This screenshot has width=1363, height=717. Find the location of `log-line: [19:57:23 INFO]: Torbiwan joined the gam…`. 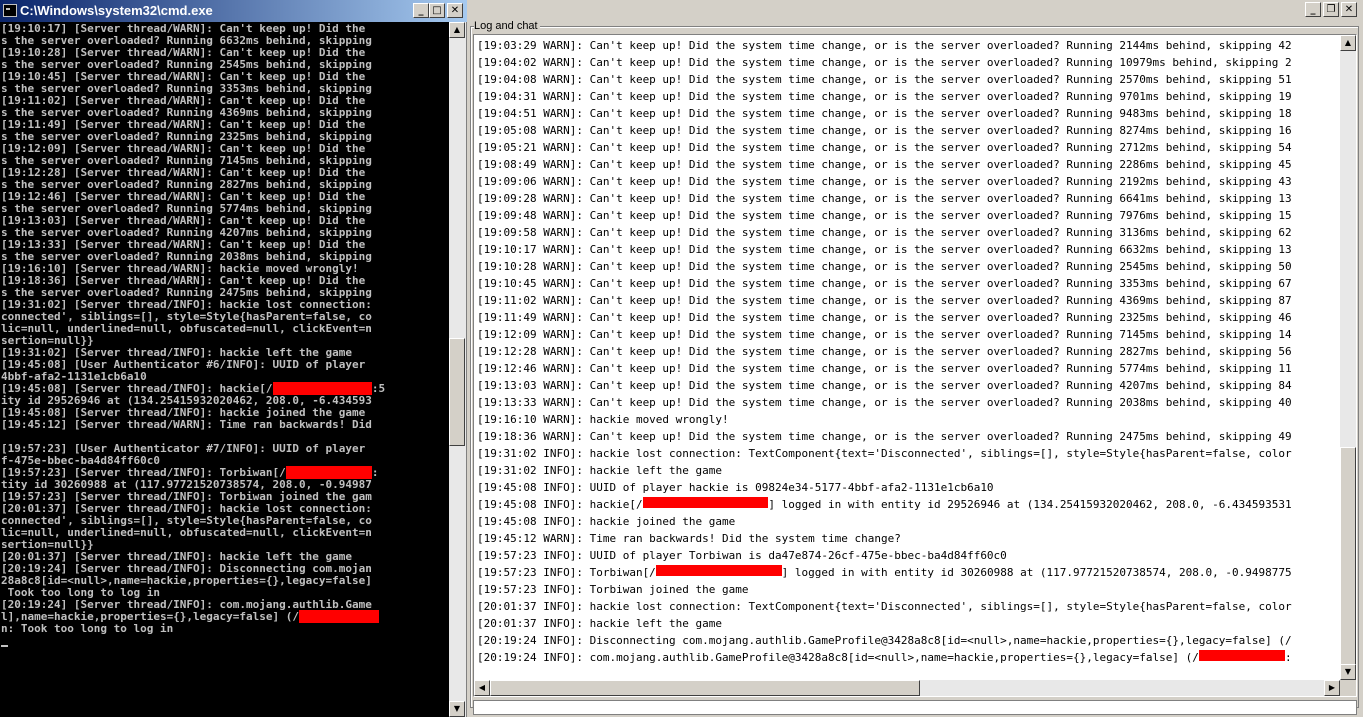

log-line: [19:57:23 INFO]: Torbiwan joined the gam… is located at coordinates (613, 589).